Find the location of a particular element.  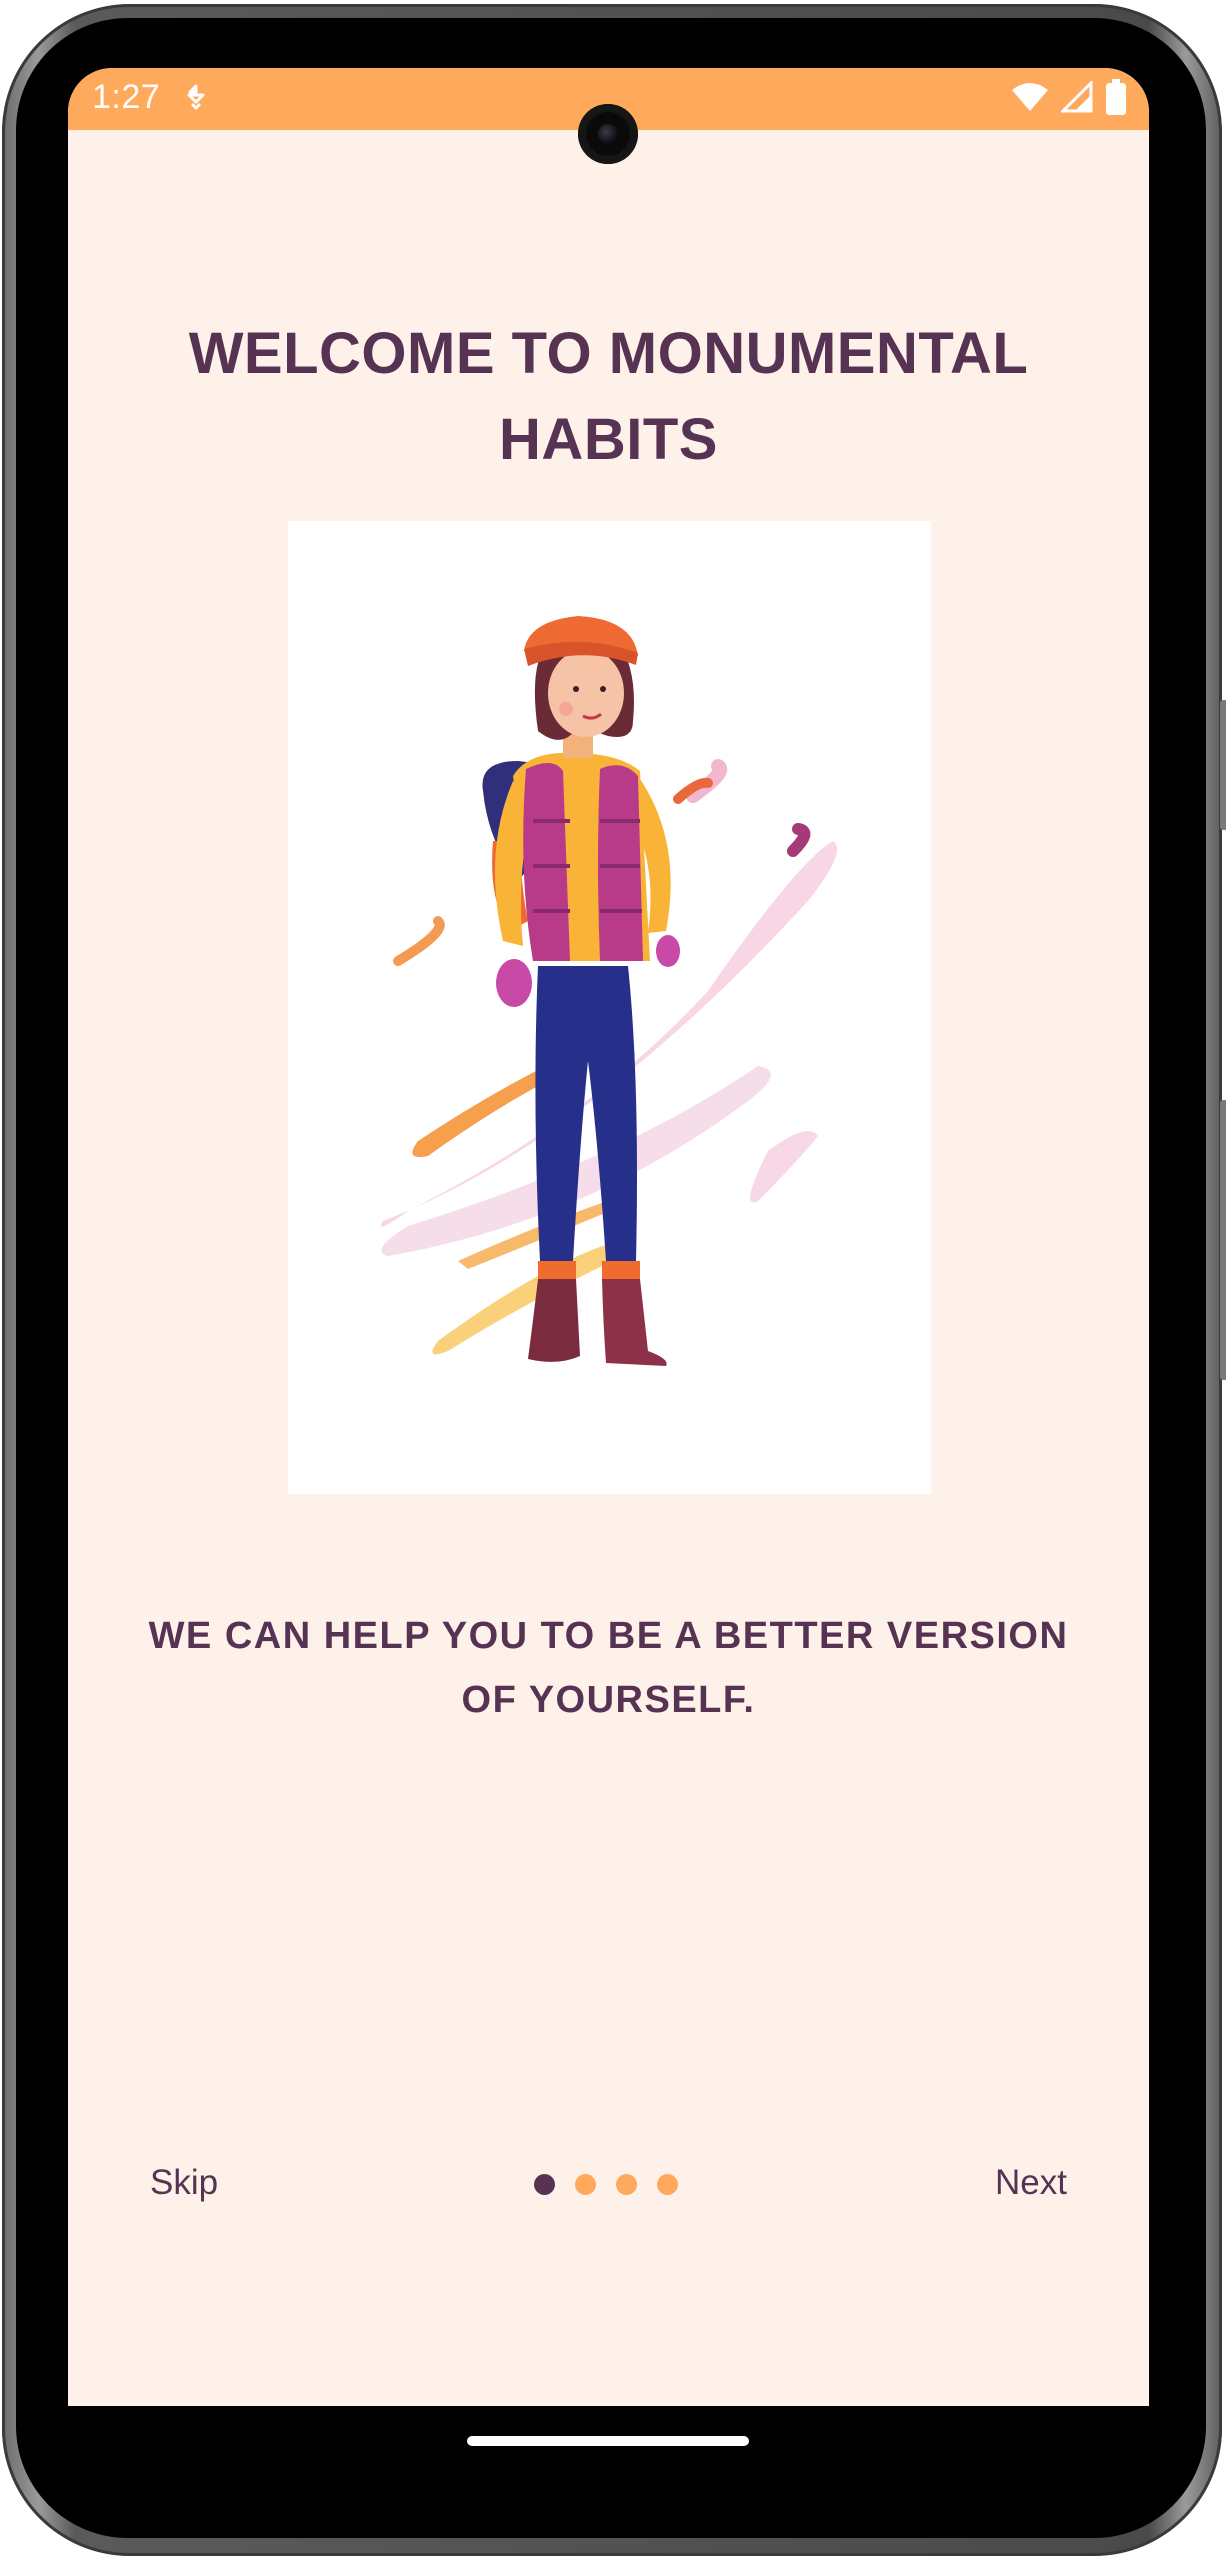

page-indicator is located at coordinates (606, 2185).